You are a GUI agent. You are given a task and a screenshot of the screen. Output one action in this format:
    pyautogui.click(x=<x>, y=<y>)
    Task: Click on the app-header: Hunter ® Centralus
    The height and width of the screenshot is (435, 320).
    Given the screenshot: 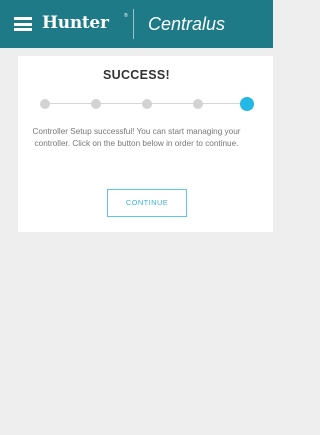 What is the action you would take?
    pyautogui.click(x=136, y=24)
    